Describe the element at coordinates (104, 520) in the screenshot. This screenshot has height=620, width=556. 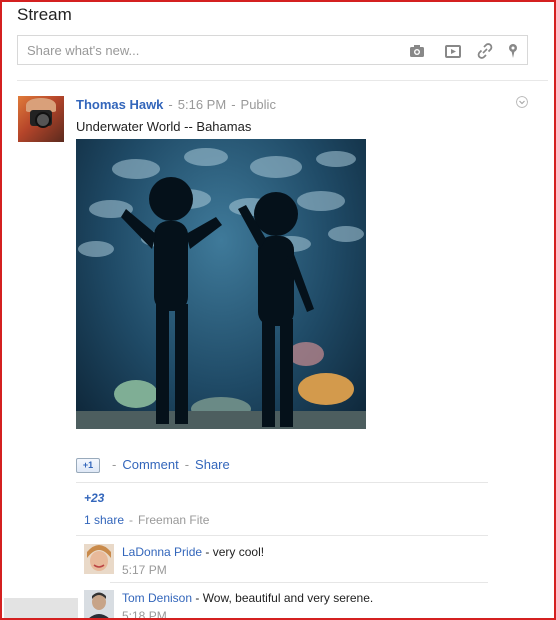
I see `shares-count-link: 1 share` at that location.